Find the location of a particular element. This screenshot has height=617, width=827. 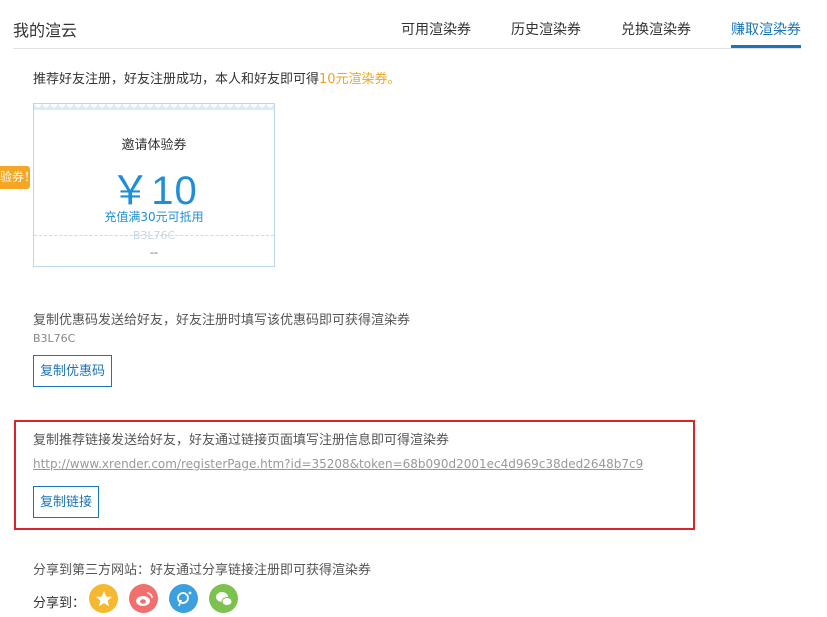

page-header: 我的渲云 可用渲染券 历史渲染券 兑换渲染券 赚取渲染券 is located at coordinates (407, 24).